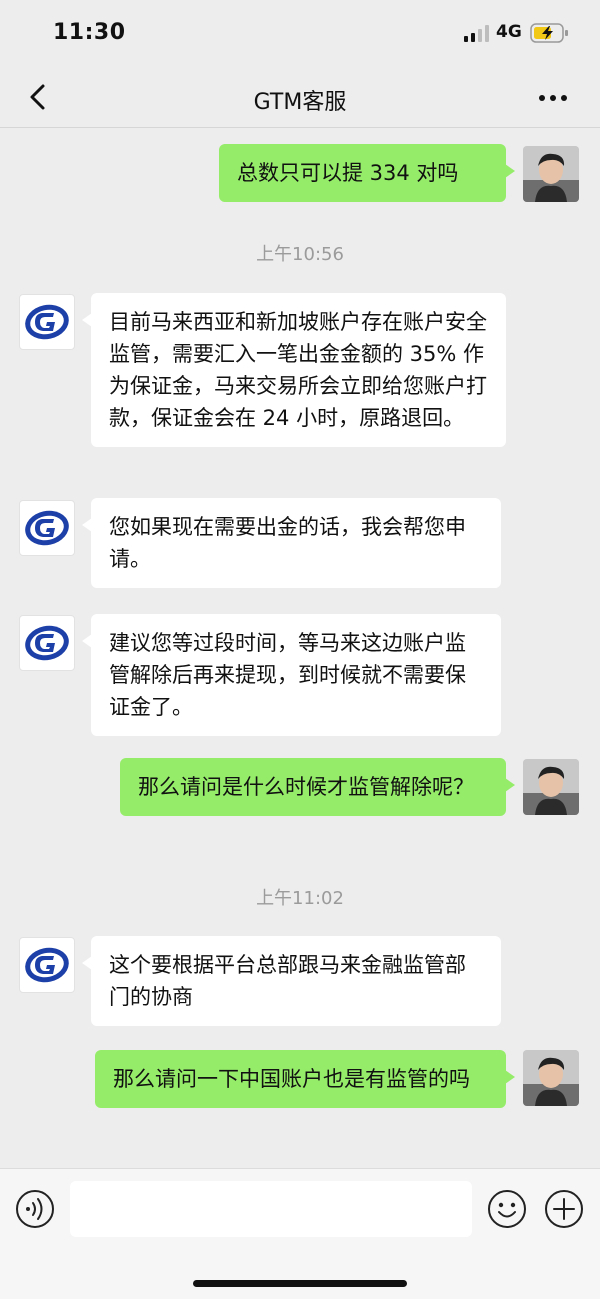  Describe the element at coordinates (271, 1209) in the screenshot. I see `message-input` at that location.